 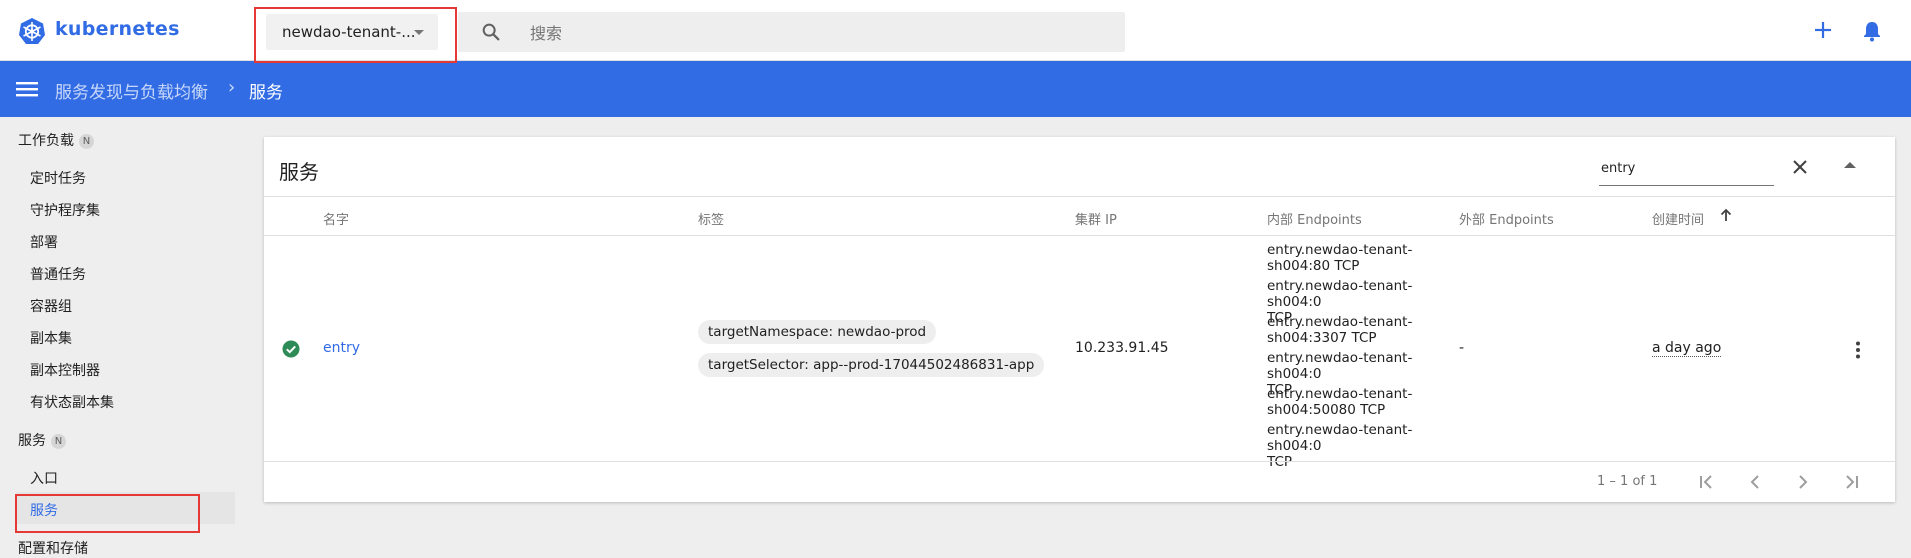 I want to click on nav-group-label: 服务, so click(x=32, y=441).